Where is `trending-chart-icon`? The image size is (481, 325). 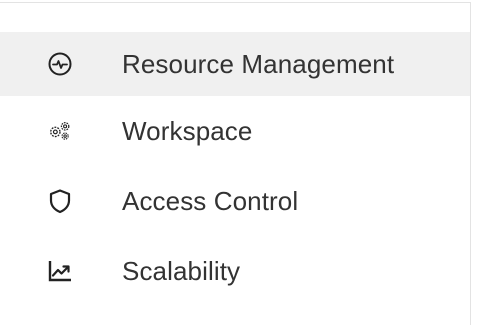 trending-chart-icon is located at coordinates (60, 271).